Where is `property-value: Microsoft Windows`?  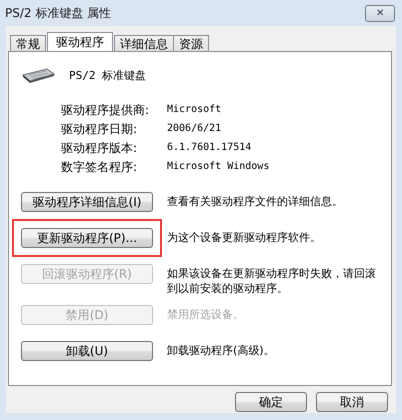
property-value: Microsoft Windows is located at coordinates (218, 167).